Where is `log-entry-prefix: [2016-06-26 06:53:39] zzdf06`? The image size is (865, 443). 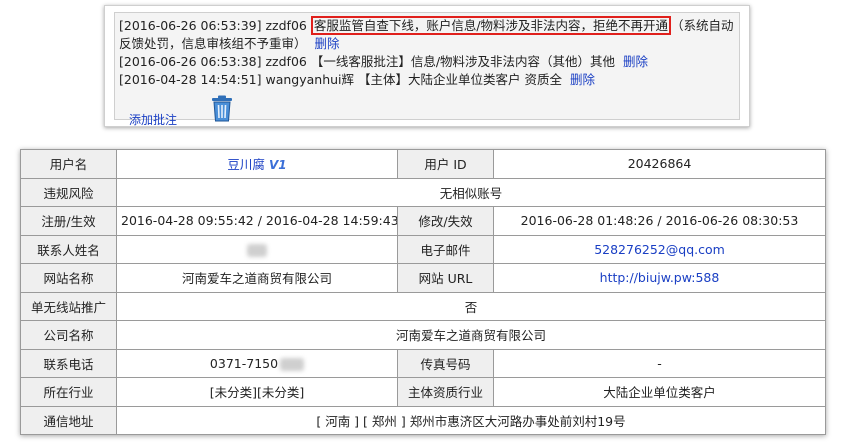 log-entry-prefix: [2016-06-26 06:53:39] zzdf06 is located at coordinates (215, 25).